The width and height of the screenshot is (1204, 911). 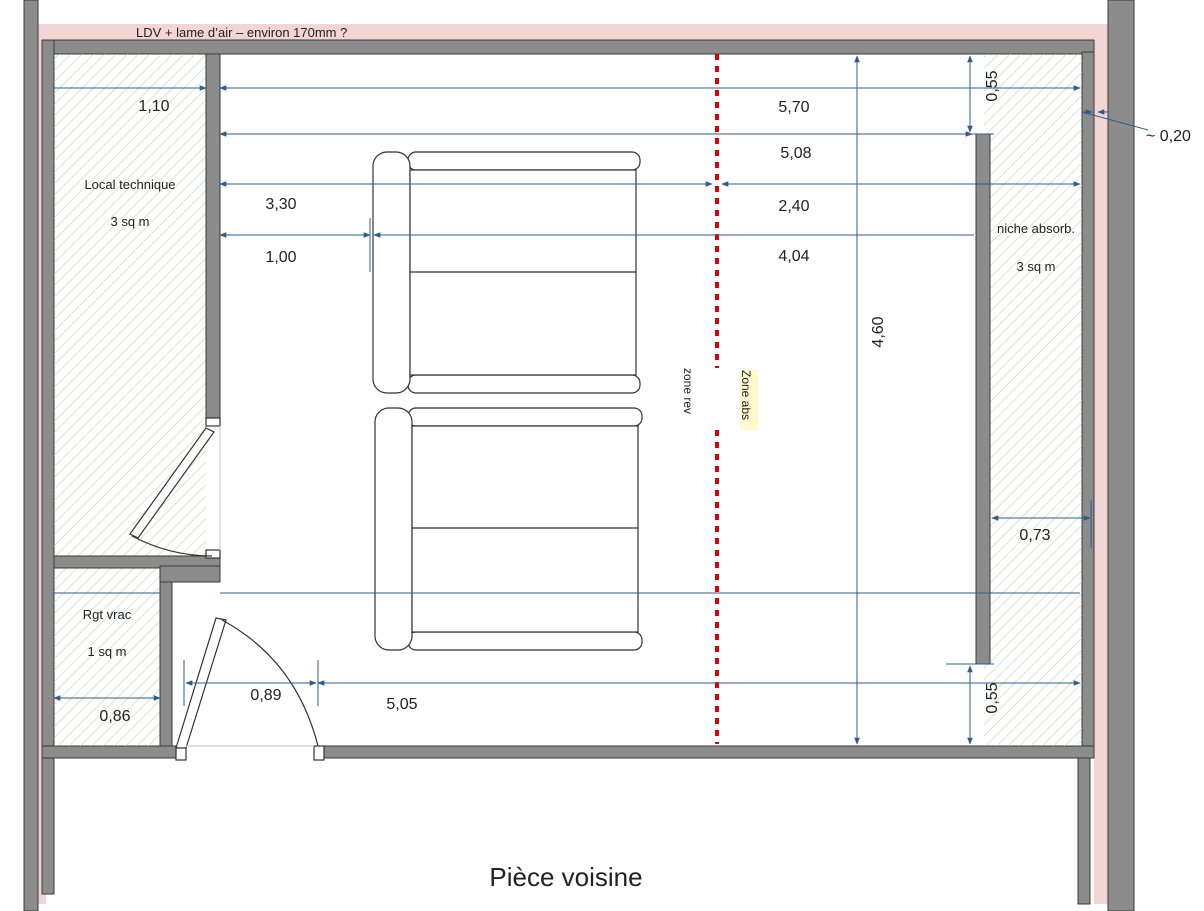 What do you see at coordinates (129, 184) in the screenshot?
I see `technical-room-name: Local technique` at bounding box center [129, 184].